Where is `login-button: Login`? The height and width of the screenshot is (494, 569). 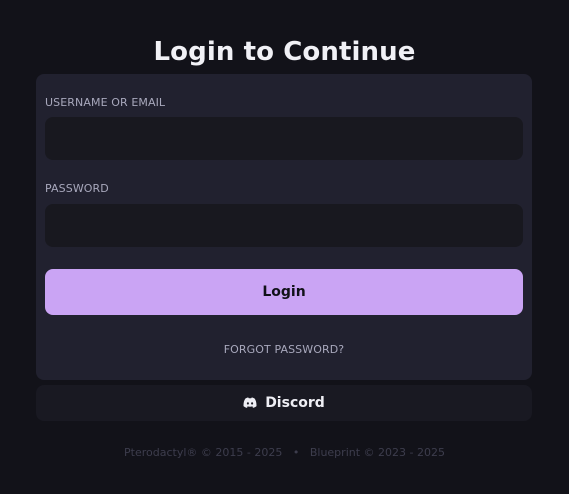 login-button: Login is located at coordinates (284, 292).